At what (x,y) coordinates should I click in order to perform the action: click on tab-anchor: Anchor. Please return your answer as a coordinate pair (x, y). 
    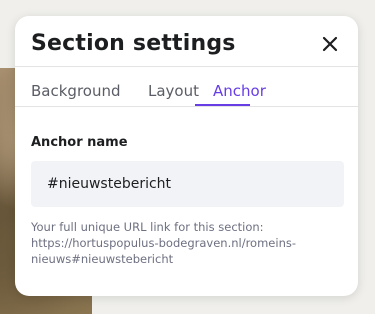
    Looking at the image, I should click on (239, 91).